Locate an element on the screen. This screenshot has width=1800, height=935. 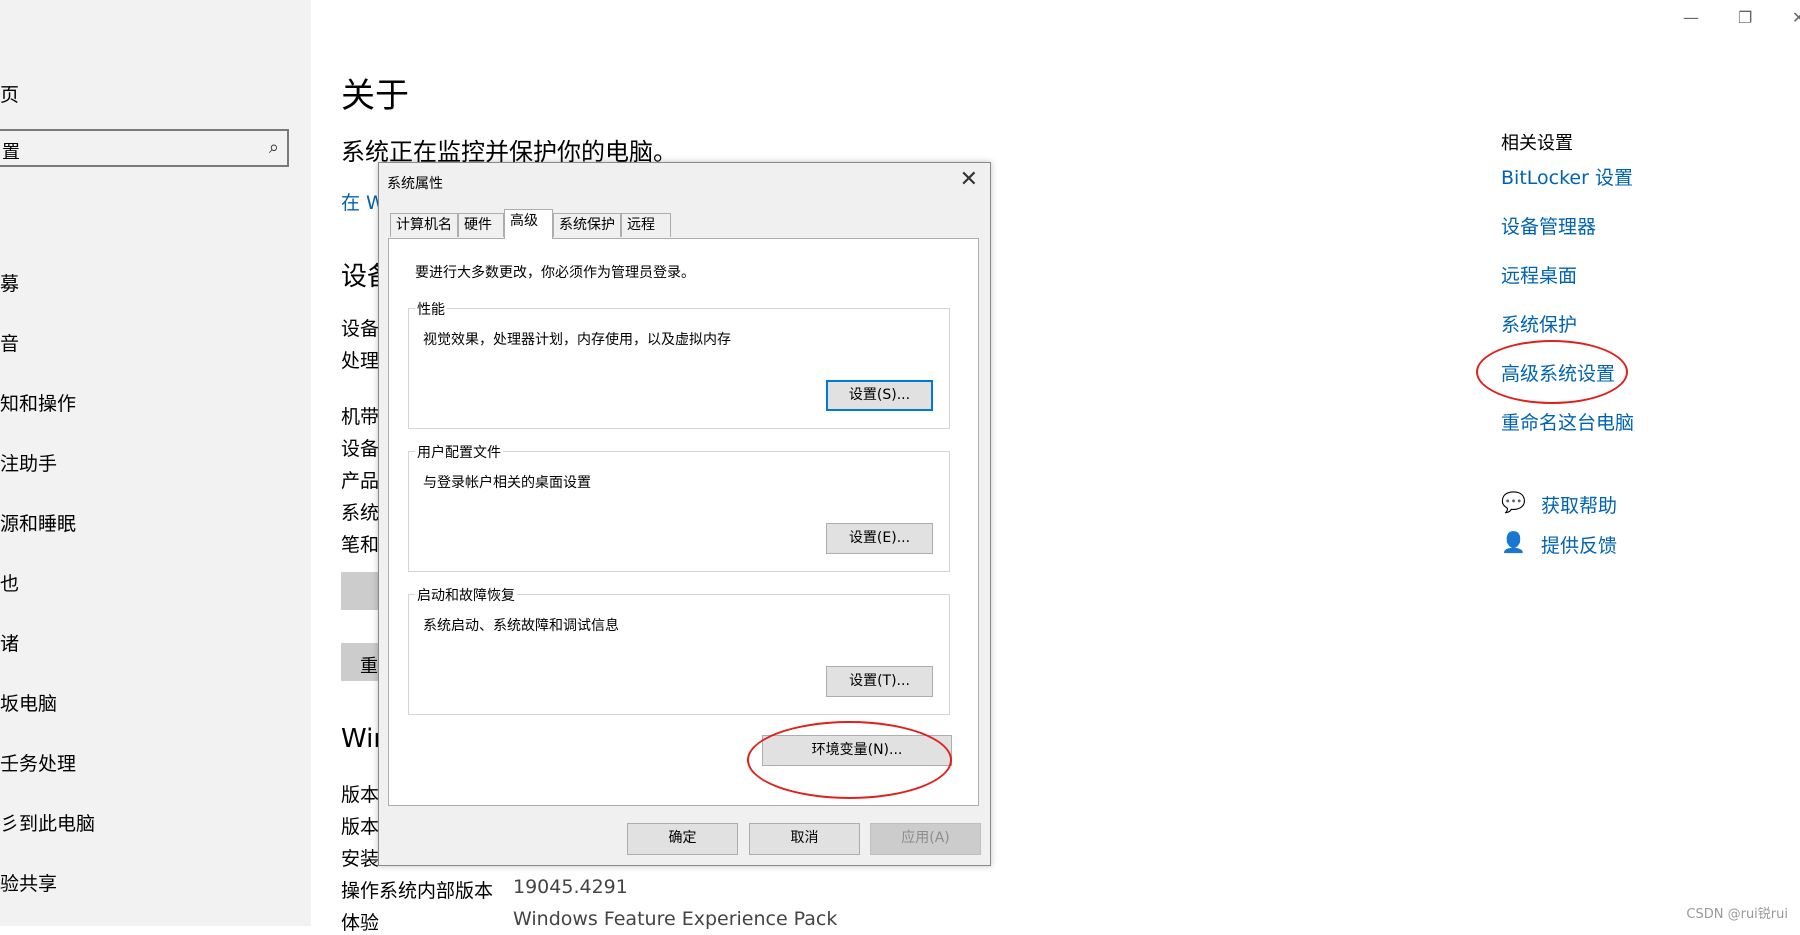
nav-item: 注助手 is located at coordinates (28, 462).